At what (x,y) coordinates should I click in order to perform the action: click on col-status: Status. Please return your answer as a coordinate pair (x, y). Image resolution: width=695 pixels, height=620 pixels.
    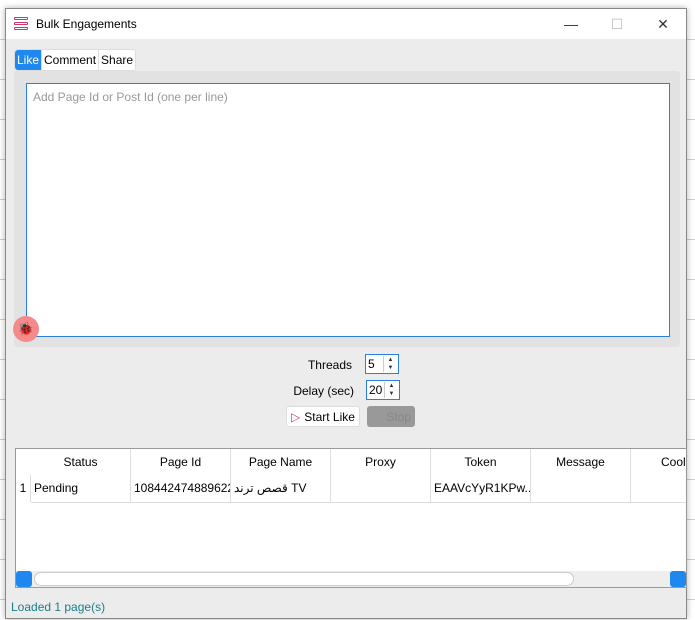
    Looking at the image, I should click on (81, 462).